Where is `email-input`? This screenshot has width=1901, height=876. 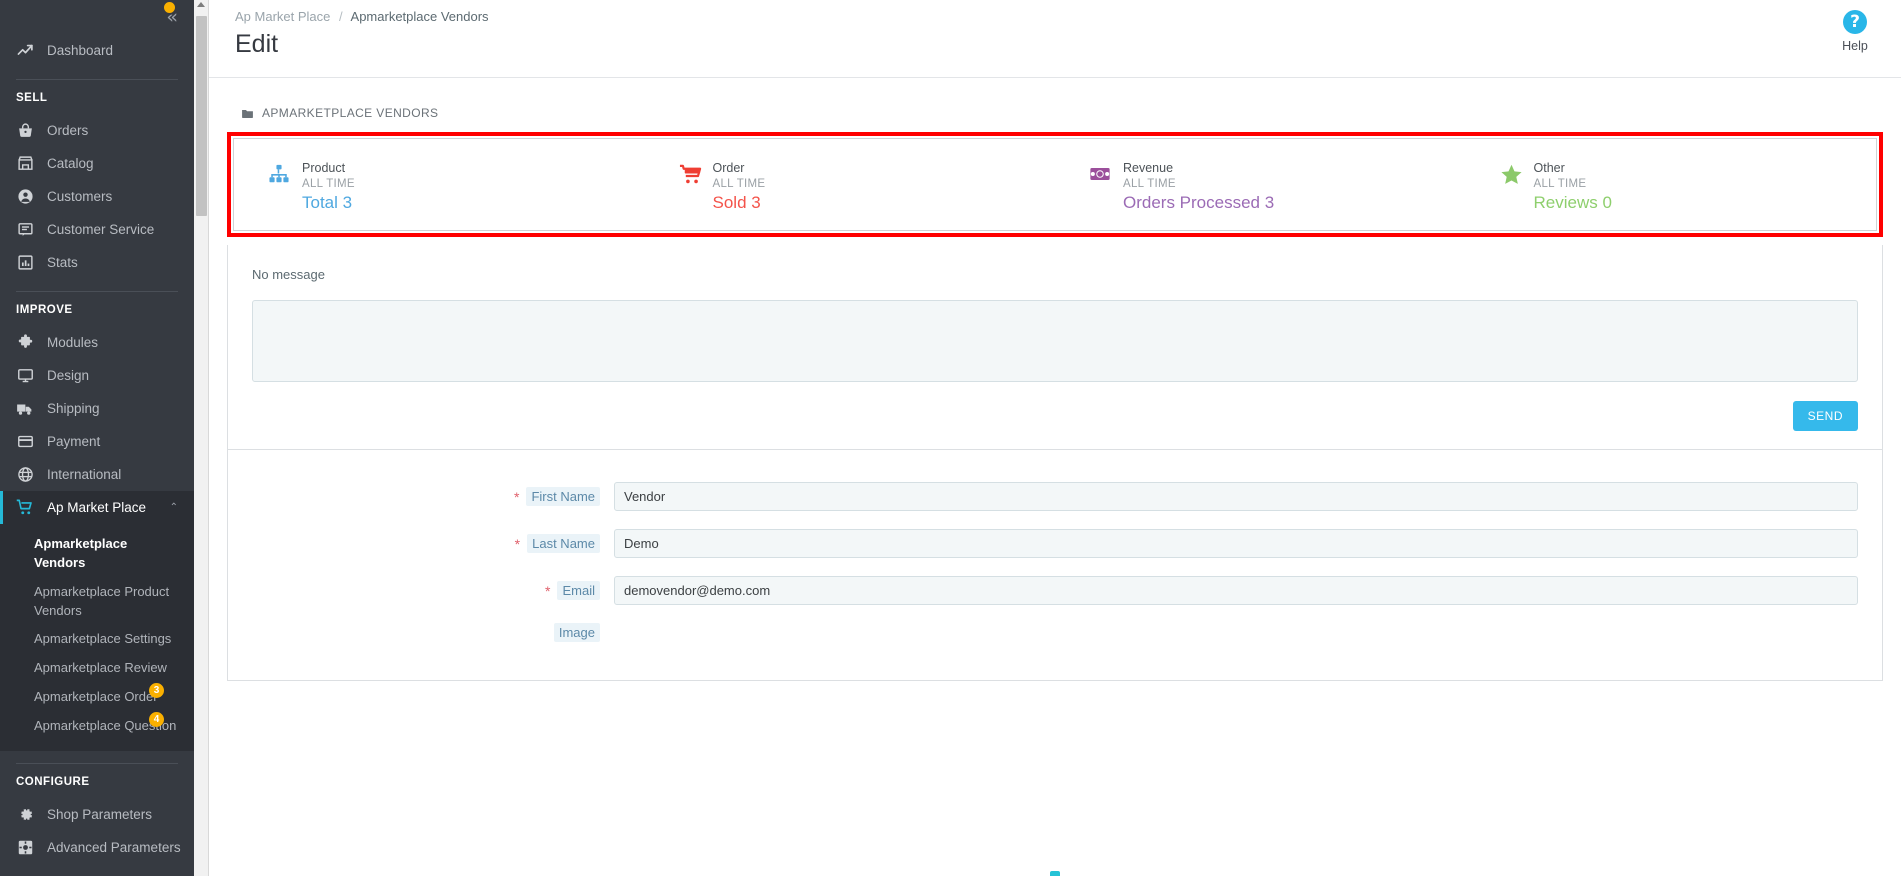
email-input is located at coordinates (1236, 590).